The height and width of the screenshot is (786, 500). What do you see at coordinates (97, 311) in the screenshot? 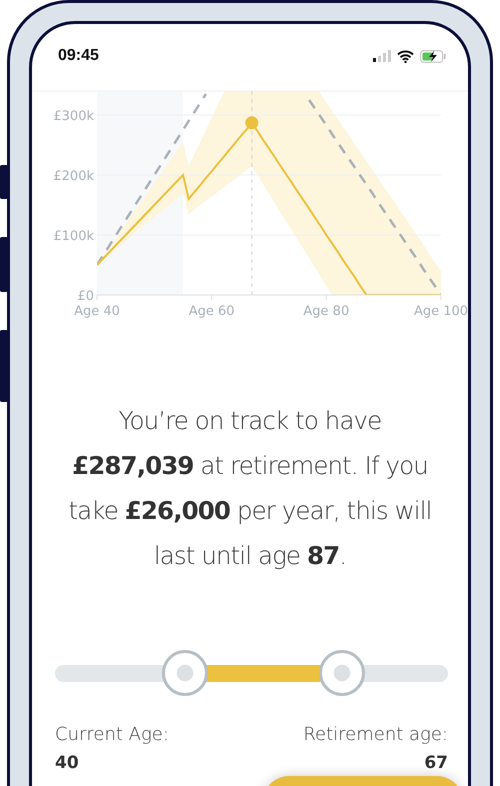
I see `axis-label: Age 40` at bounding box center [97, 311].